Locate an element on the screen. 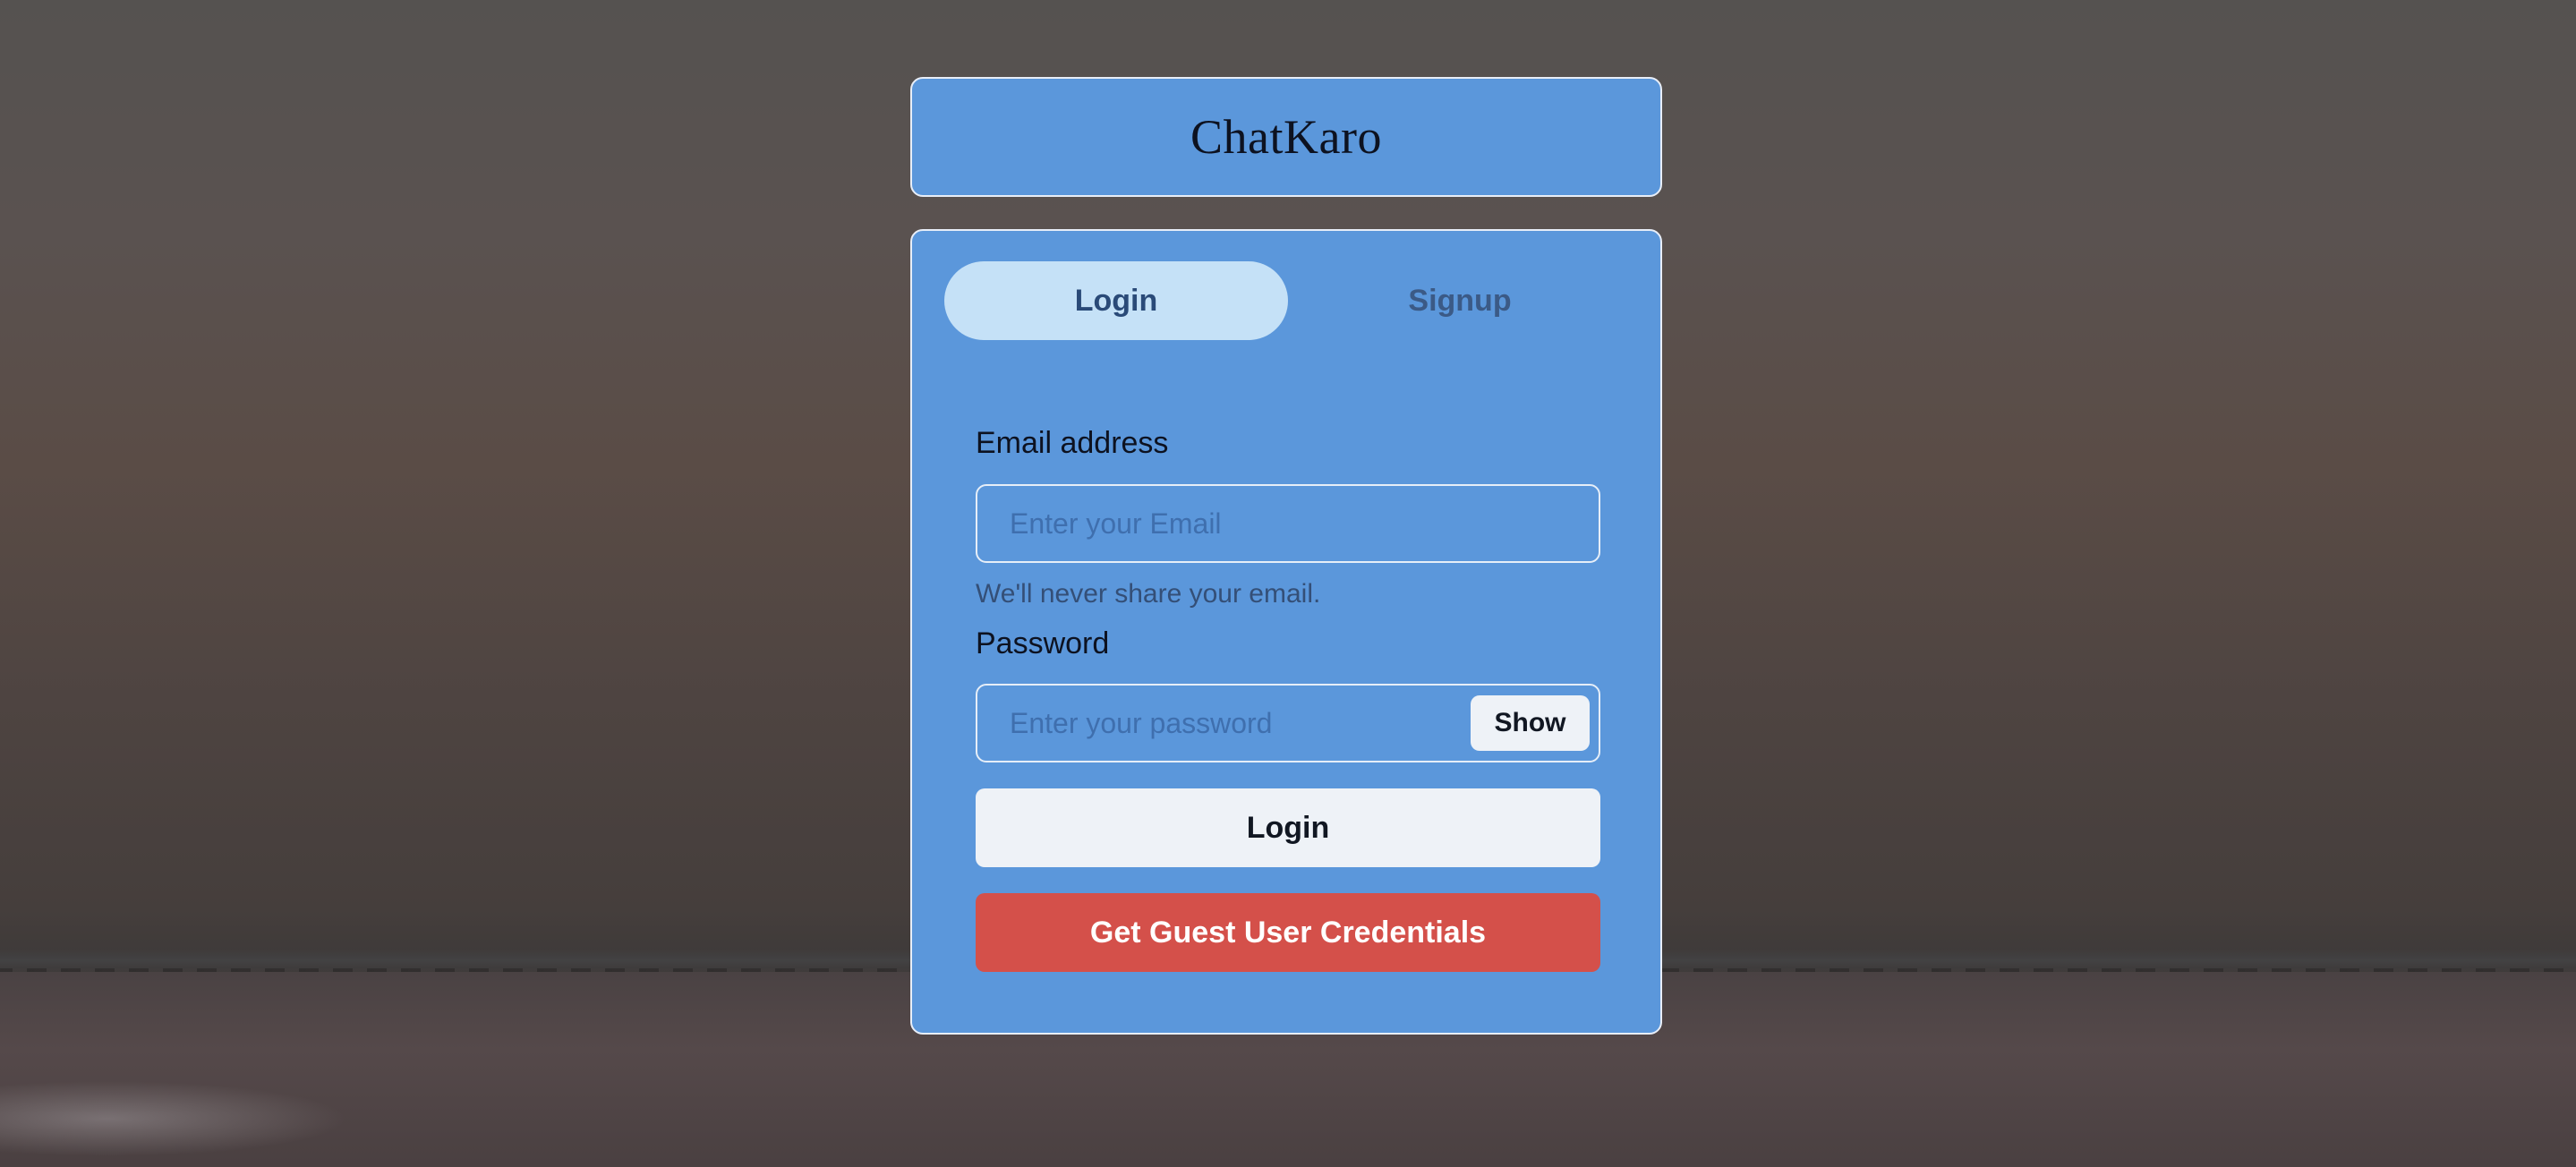 The height and width of the screenshot is (1167, 2576). app-title: ChatKaro is located at coordinates (1286, 137).